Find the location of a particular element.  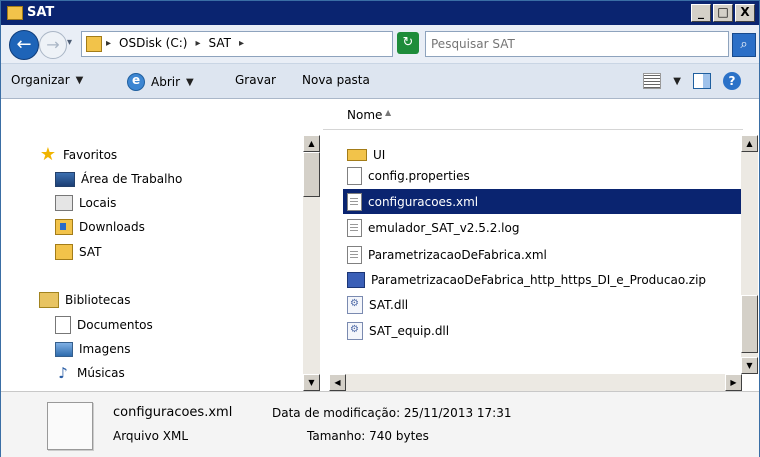

details-file-type: Arquivo XML is located at coordinates (151, 436).